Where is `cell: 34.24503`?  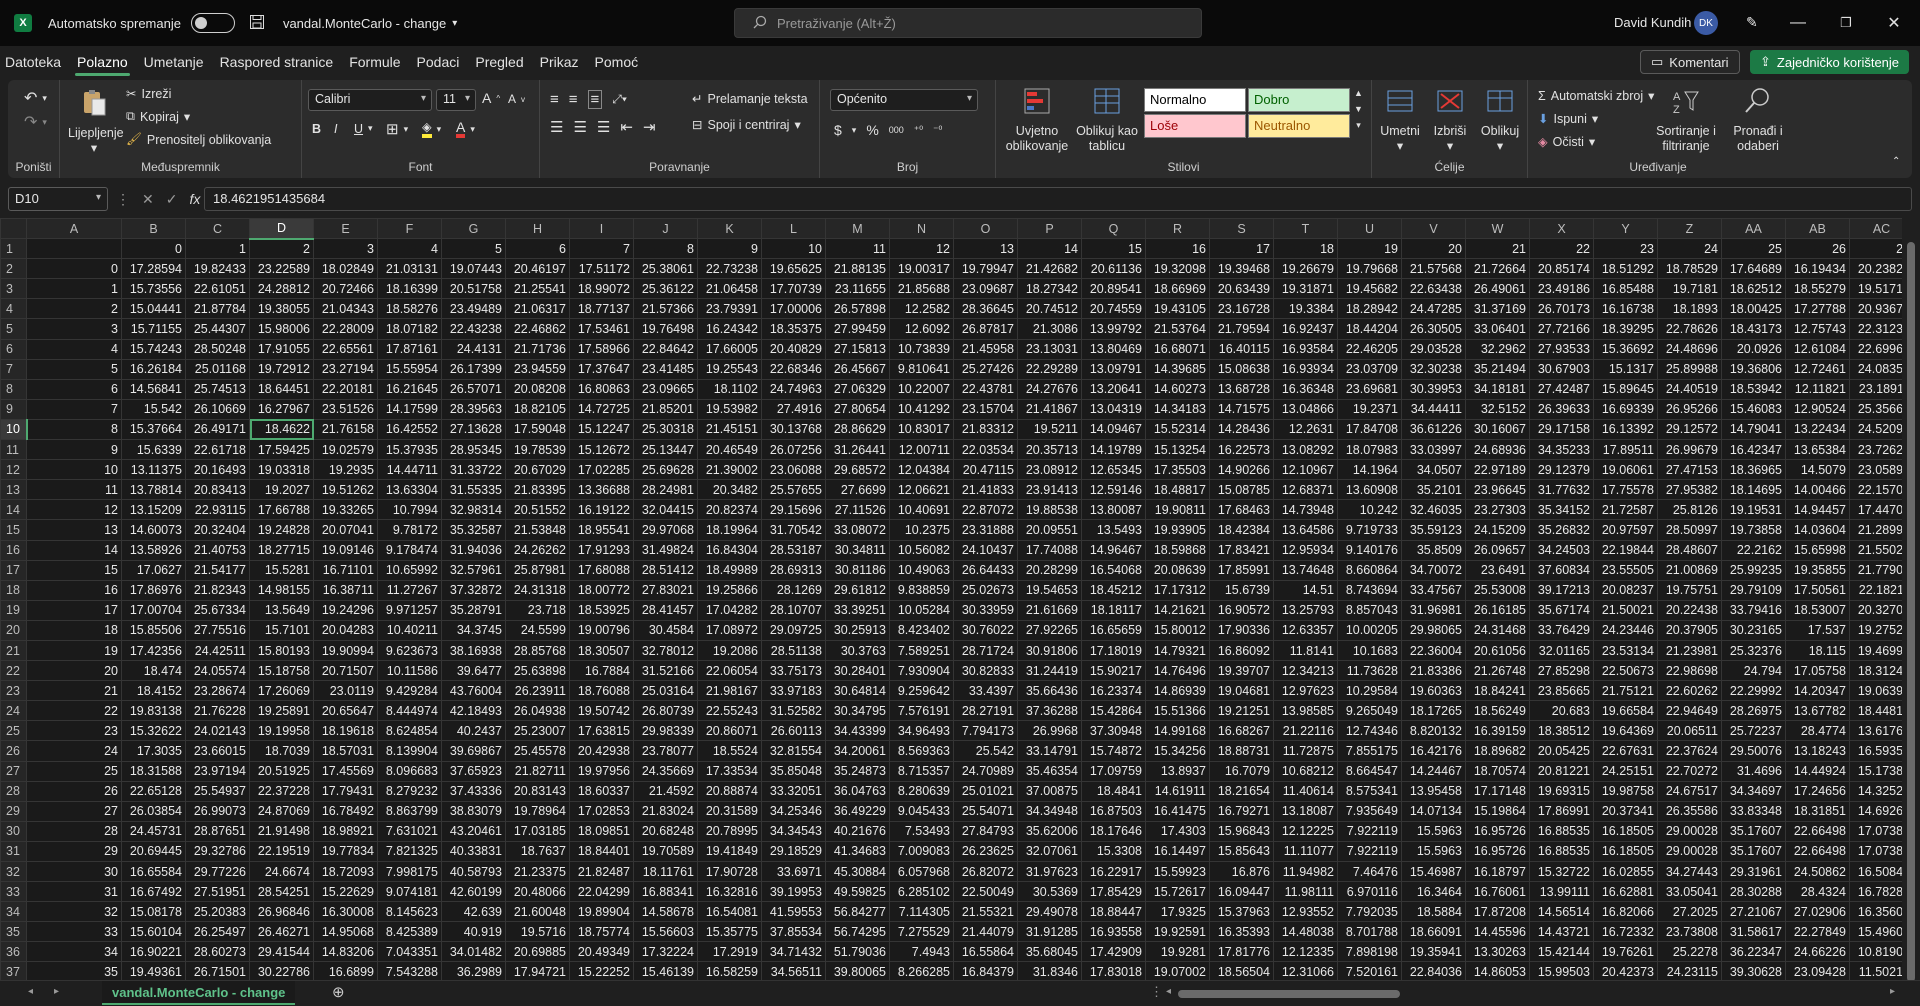 cell: 34.24503 is located at coordinates (1561, 550).